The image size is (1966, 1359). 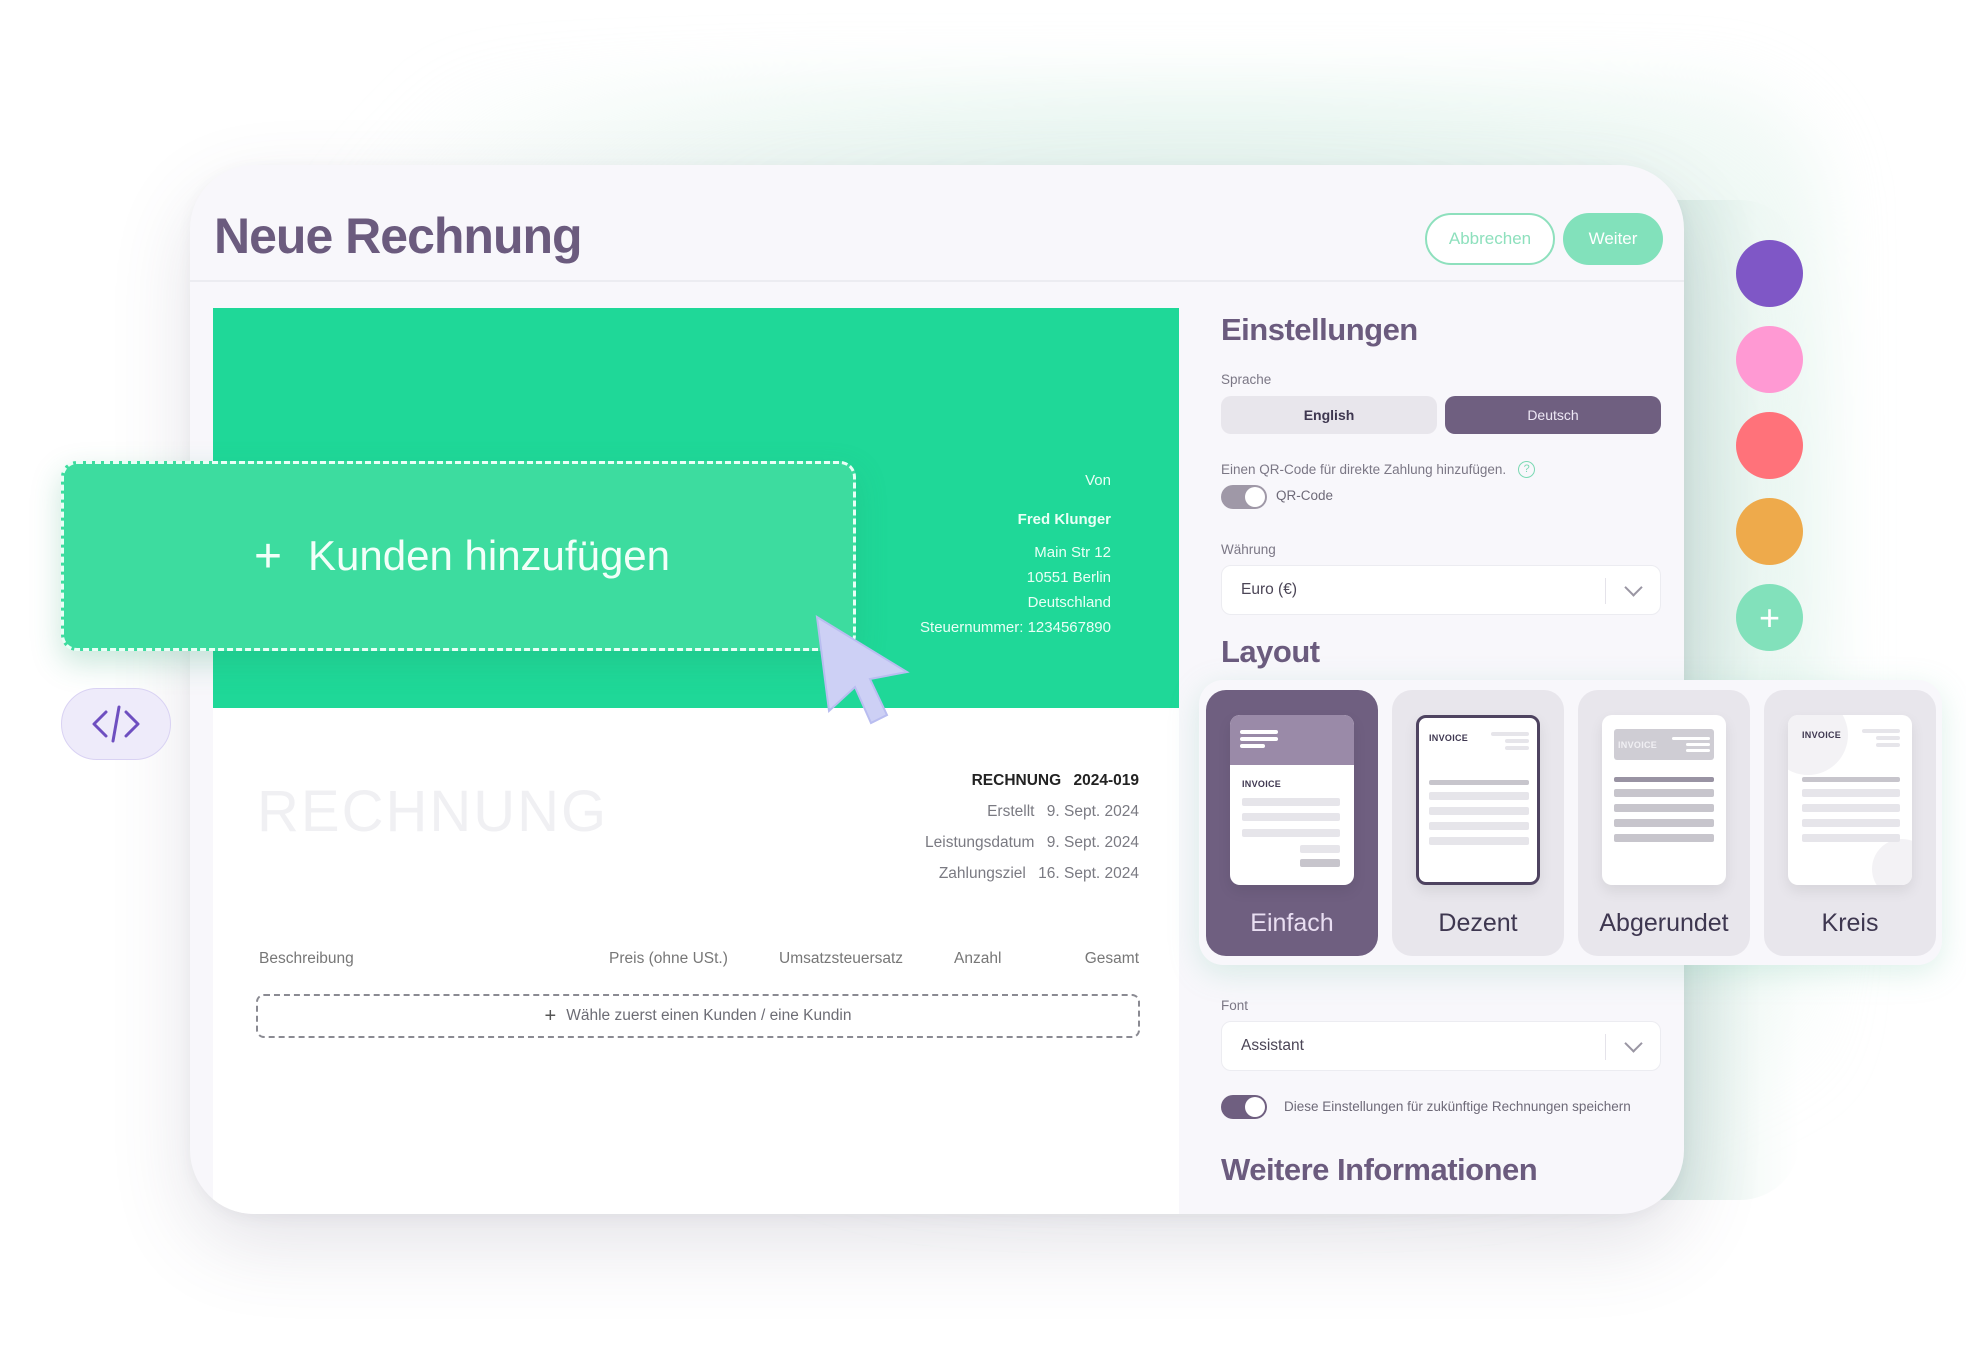 I want to click on next-button: Weiter, so click(x=1613, y=239).